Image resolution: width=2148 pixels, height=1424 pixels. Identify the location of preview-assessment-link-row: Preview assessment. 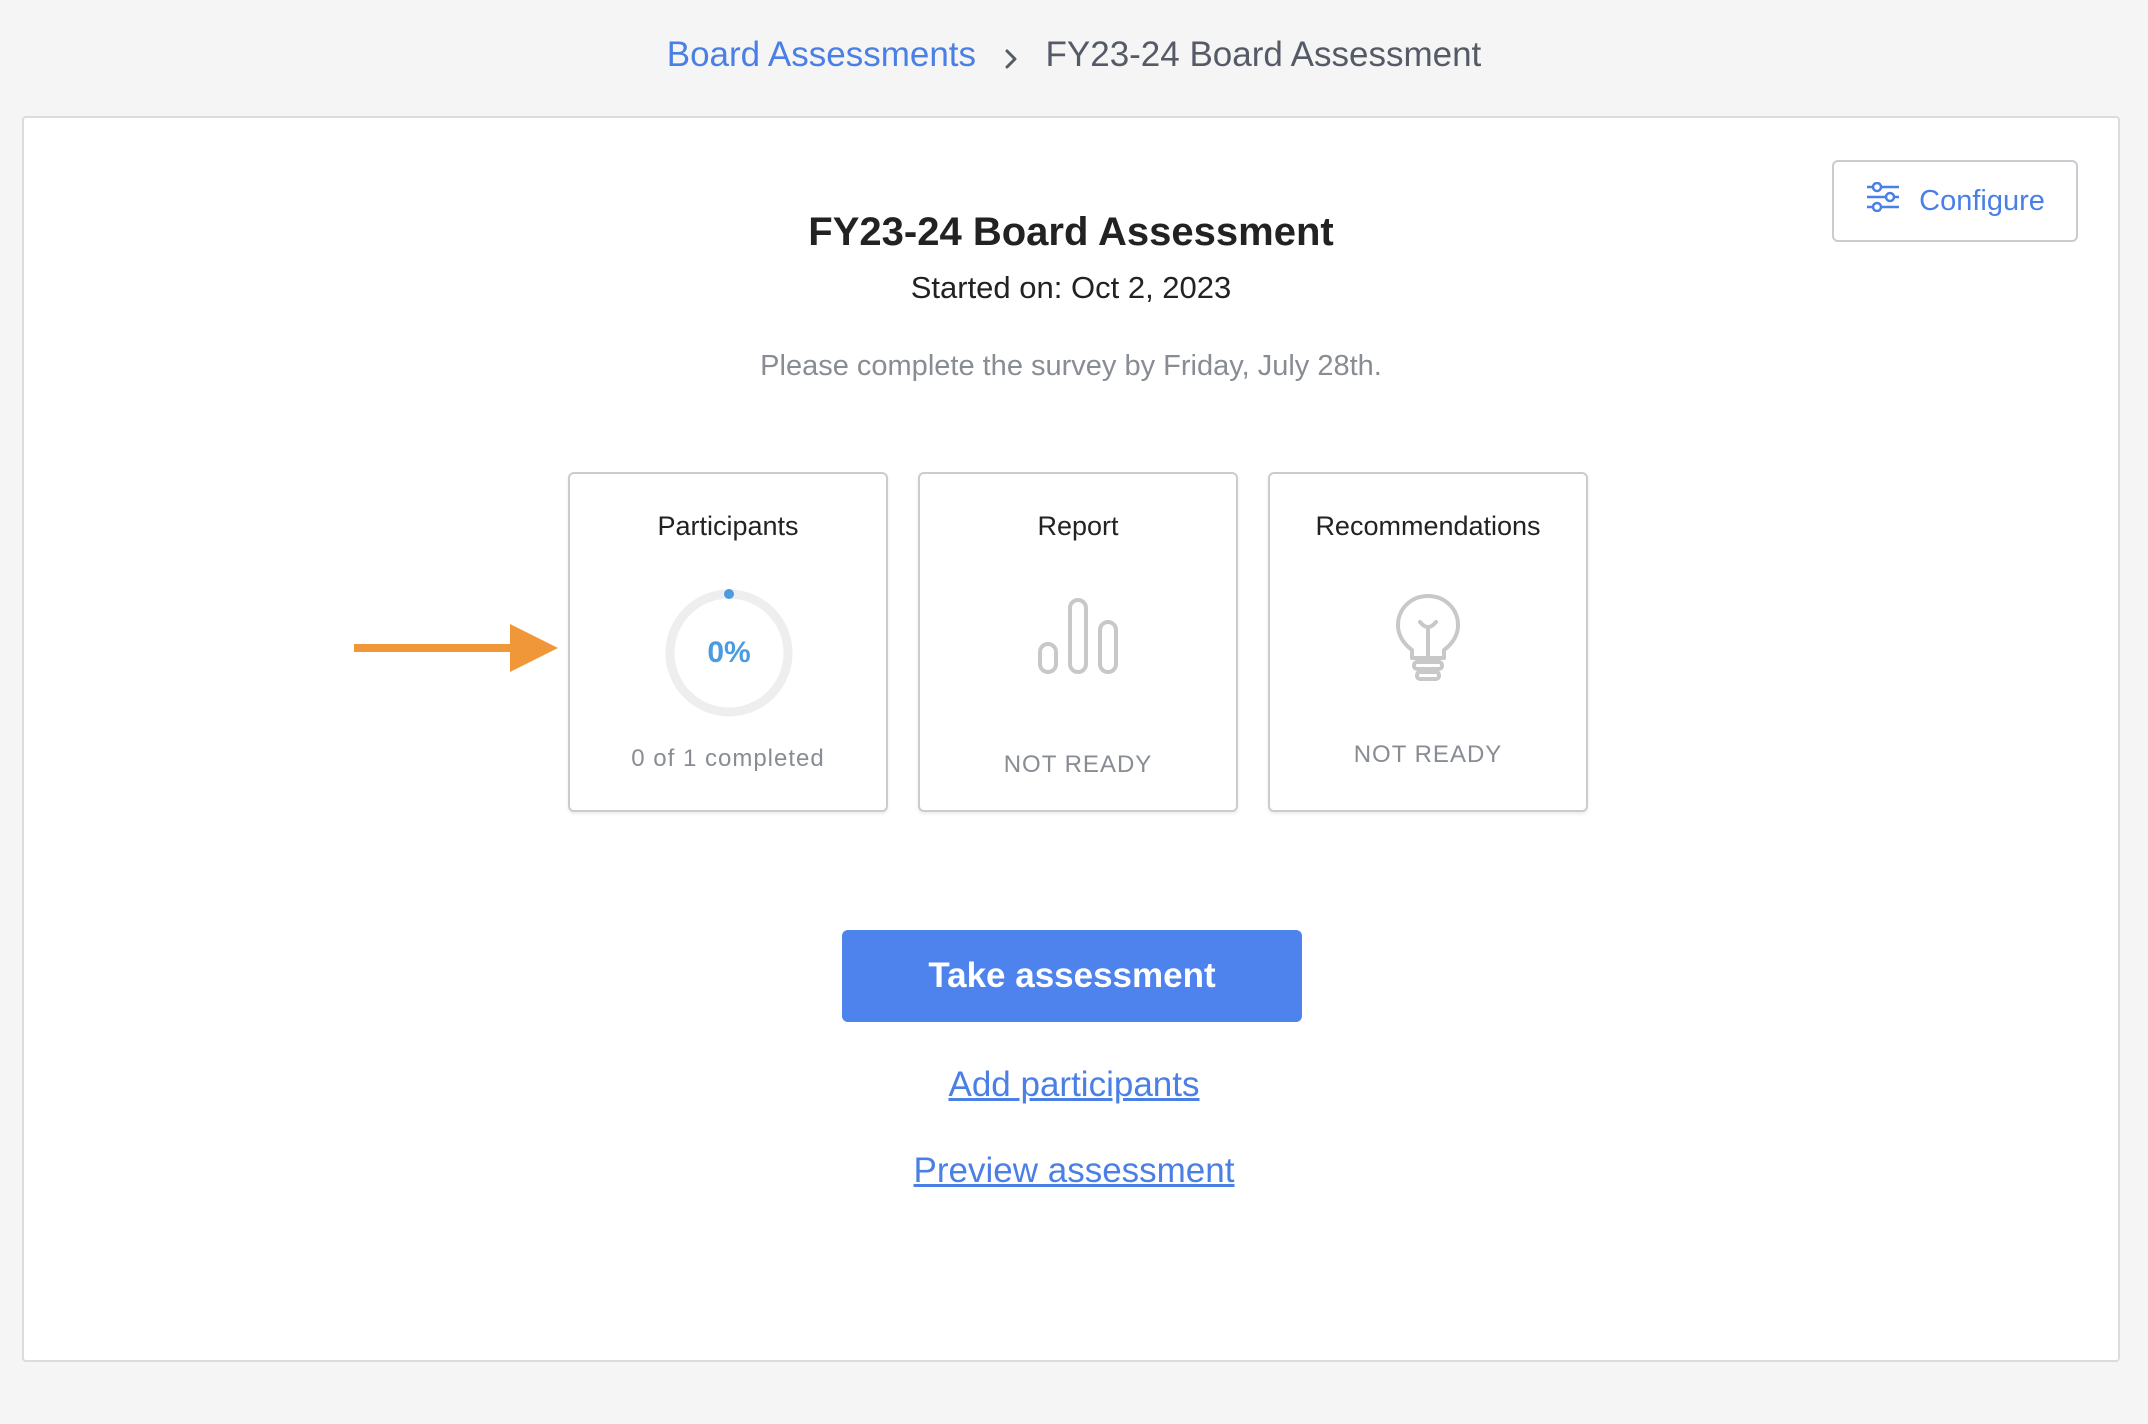
(1074, 1171).